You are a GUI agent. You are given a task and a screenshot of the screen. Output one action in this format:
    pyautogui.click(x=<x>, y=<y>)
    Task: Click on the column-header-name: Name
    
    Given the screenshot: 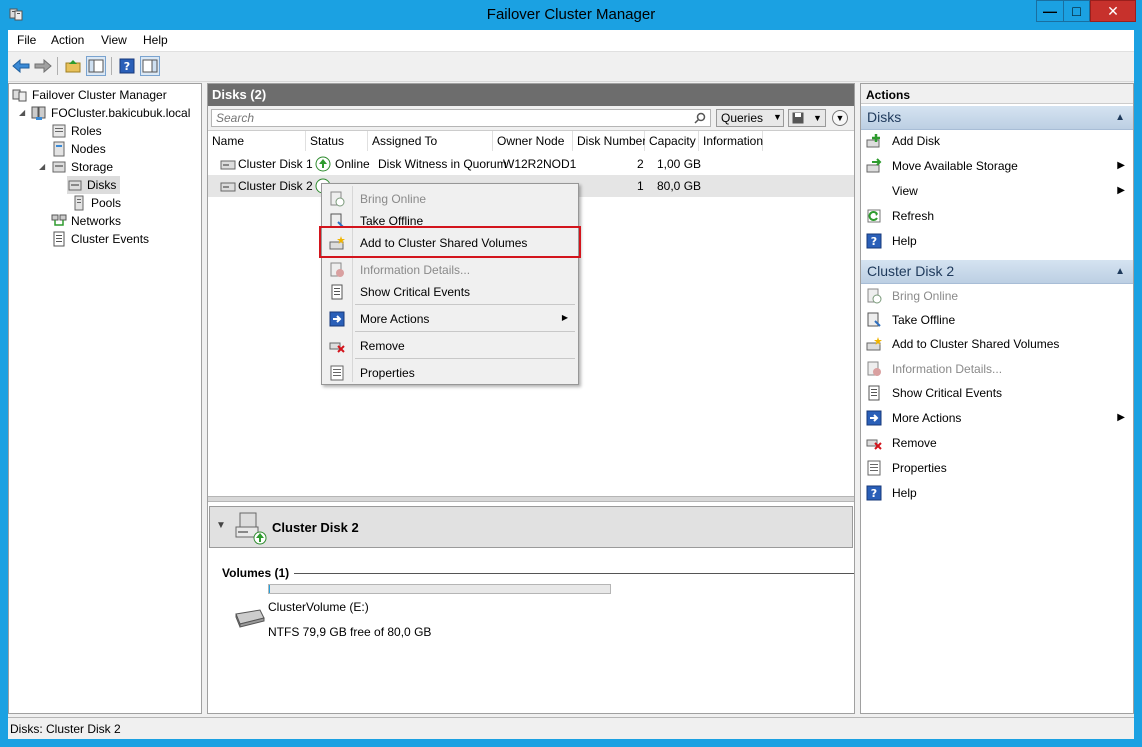 What is the action you would take?
    pyautogui.click(x=257, y=141)
    